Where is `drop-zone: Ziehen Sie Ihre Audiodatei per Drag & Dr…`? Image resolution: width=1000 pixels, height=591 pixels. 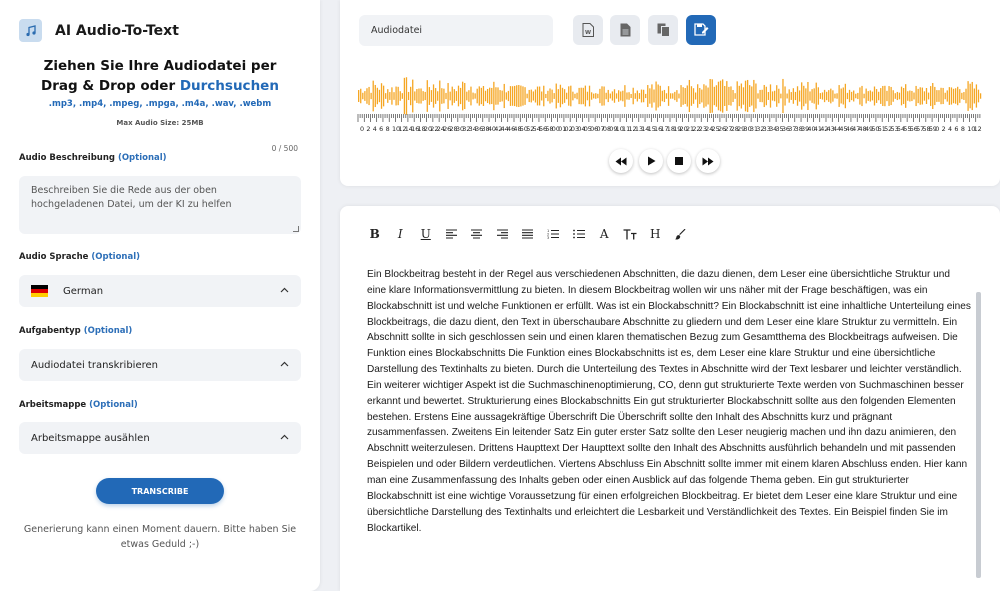
drop-zone: Ziehen Sie Ihre Audiodatei per Drag & Dr… is located at coordinates (160, 76).